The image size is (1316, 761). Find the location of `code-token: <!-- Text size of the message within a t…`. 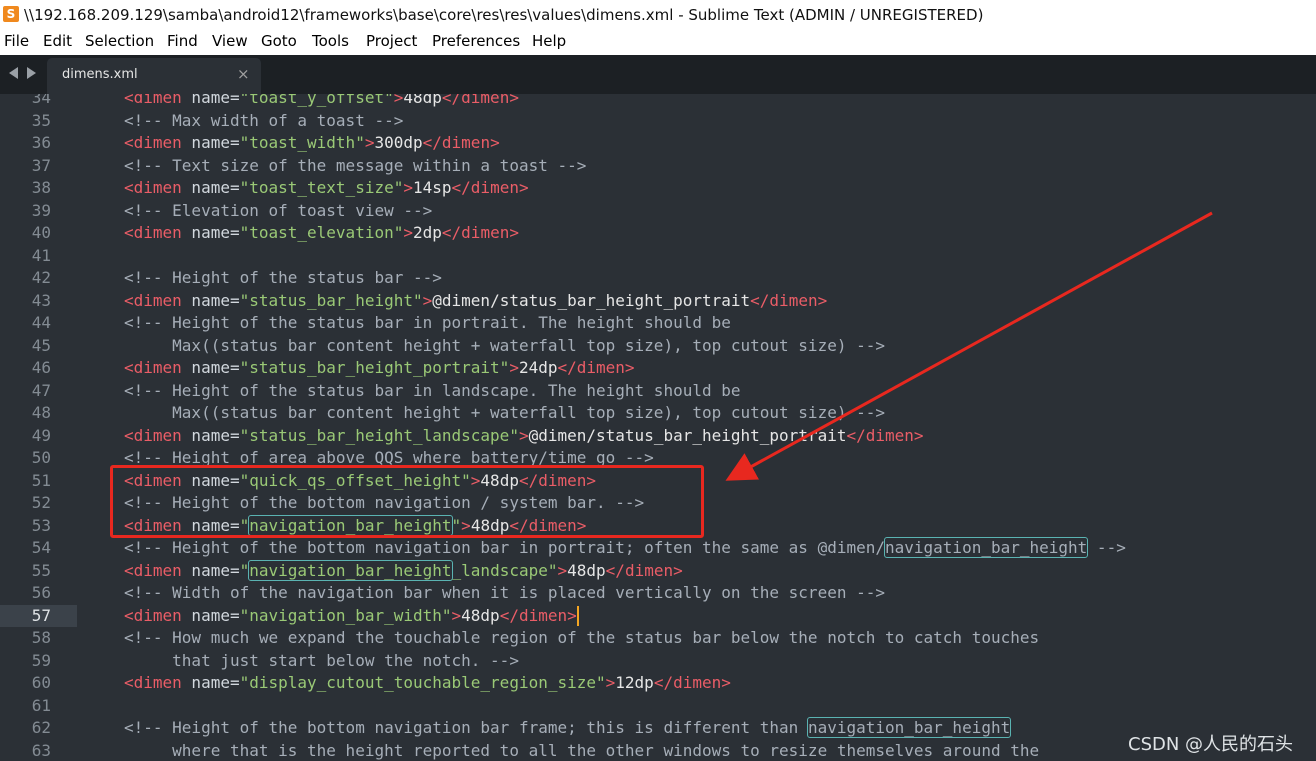

code-token: <!-- Text size of the message within a t… is located at coordinates (355, 165).